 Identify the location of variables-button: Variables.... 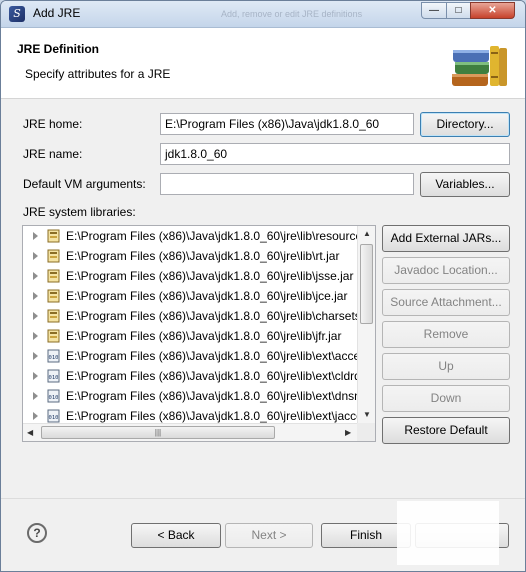
(465, 184).